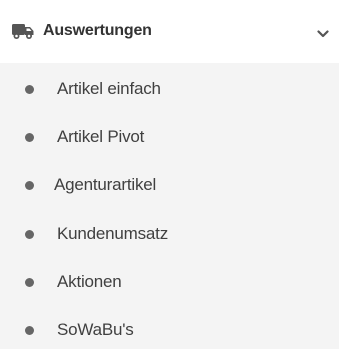  Describe the element at coordinates (169, 134) in the screenshot. I see `submenu-item-artikel-pivot: Artikel Pivot` at that location.